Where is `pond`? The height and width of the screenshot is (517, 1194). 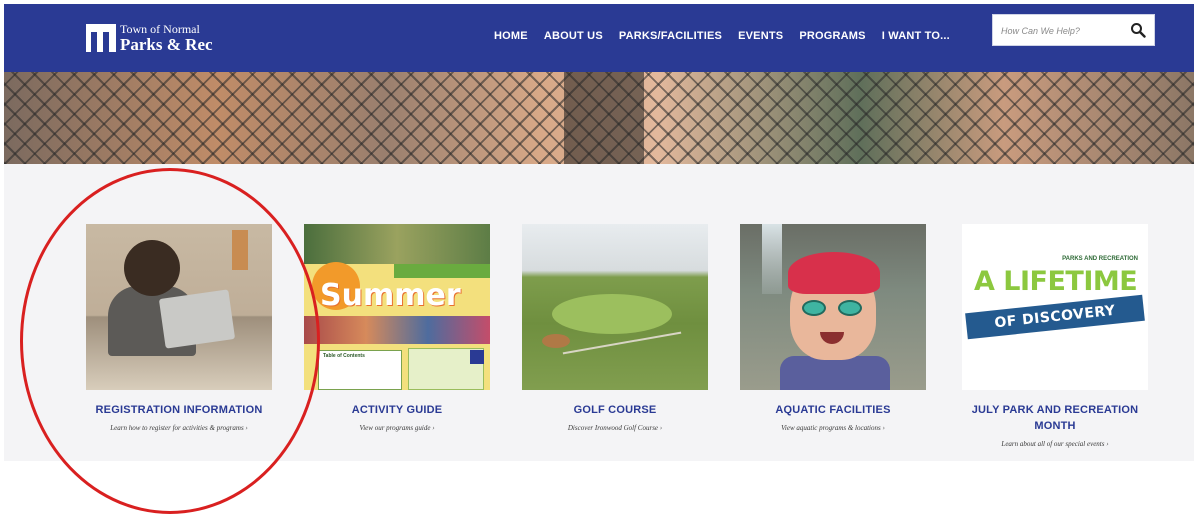 pond is located at coordinates (556, 341).